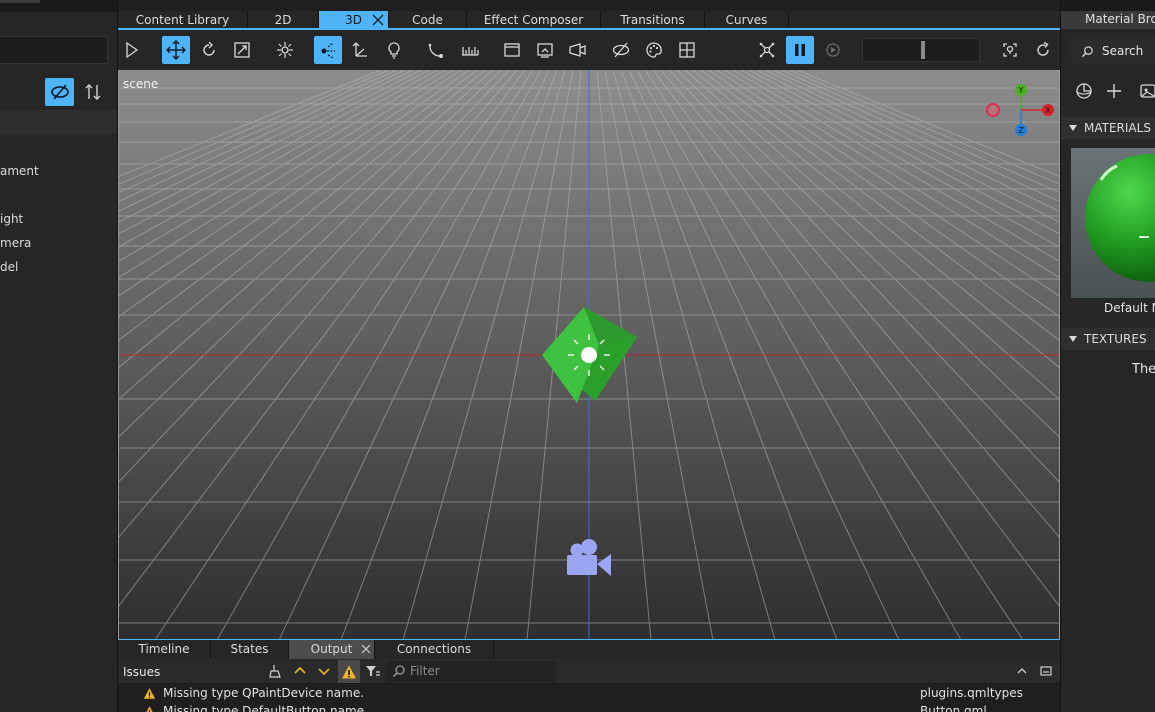 This screenshot has width=1155, height=712. Describe the element at coordinates (428, 20) in the screenshot. I see `tab-code: Code` at that location.